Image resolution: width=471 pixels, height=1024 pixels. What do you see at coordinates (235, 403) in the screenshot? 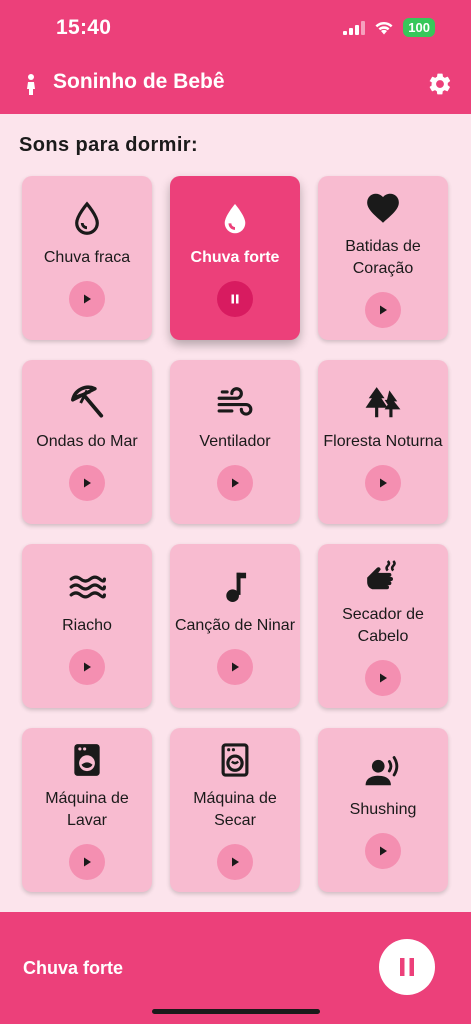
I see `wind-icon` at bounding box center [235, 403].